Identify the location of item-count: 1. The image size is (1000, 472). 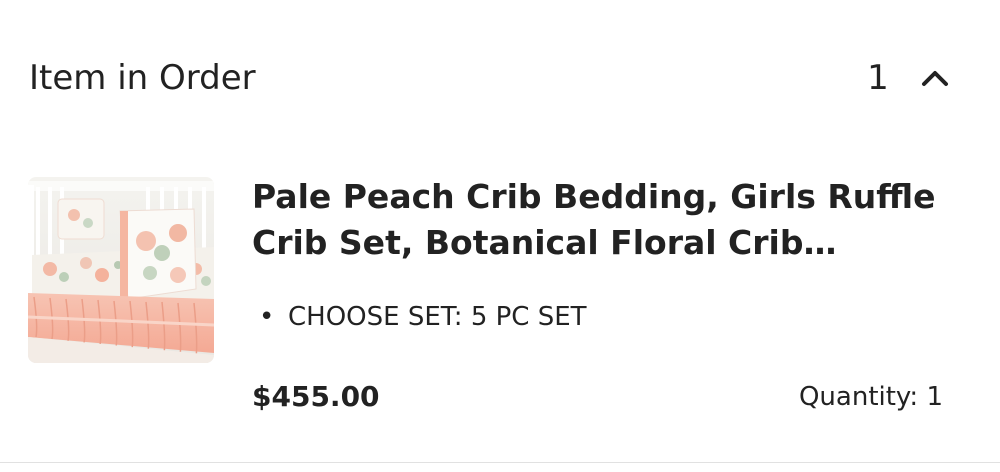
(878, 78).